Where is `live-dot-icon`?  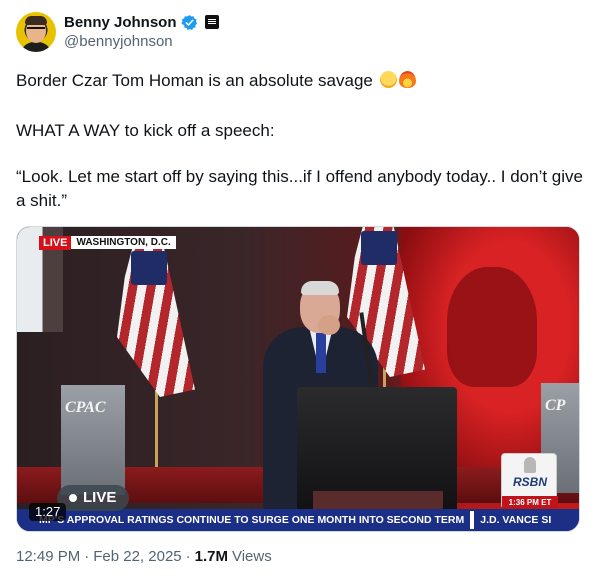 live-dot-icon is located at coordinates (73, 498).